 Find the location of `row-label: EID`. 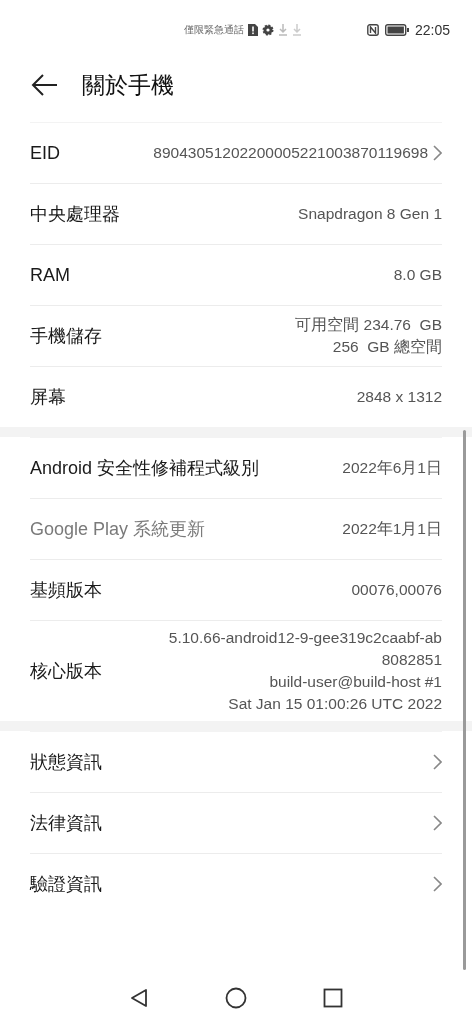

row-label: EID is located at coordinates (45, 153).